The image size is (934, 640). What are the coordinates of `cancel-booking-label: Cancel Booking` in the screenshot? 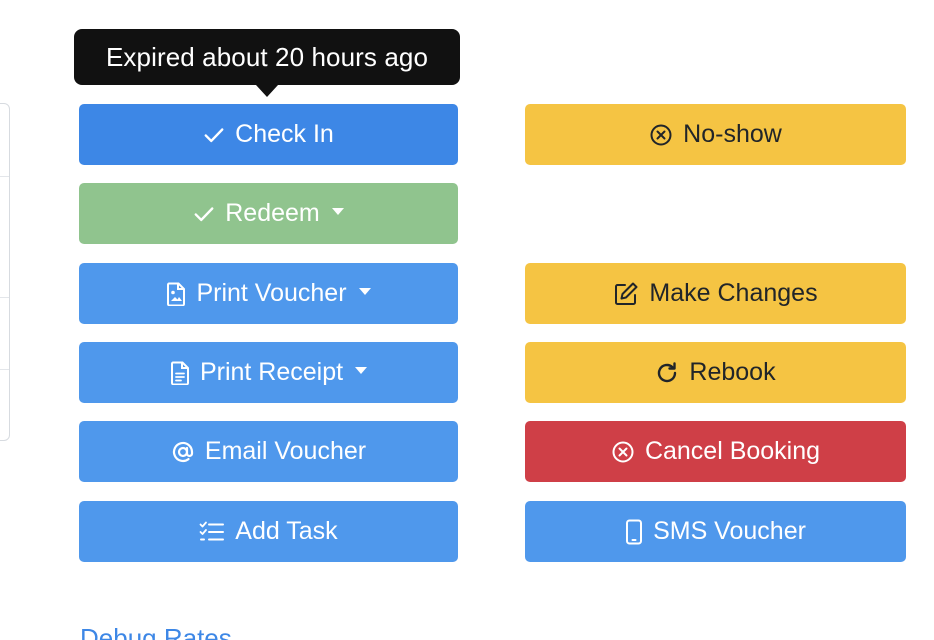 It's located at (732, 451).